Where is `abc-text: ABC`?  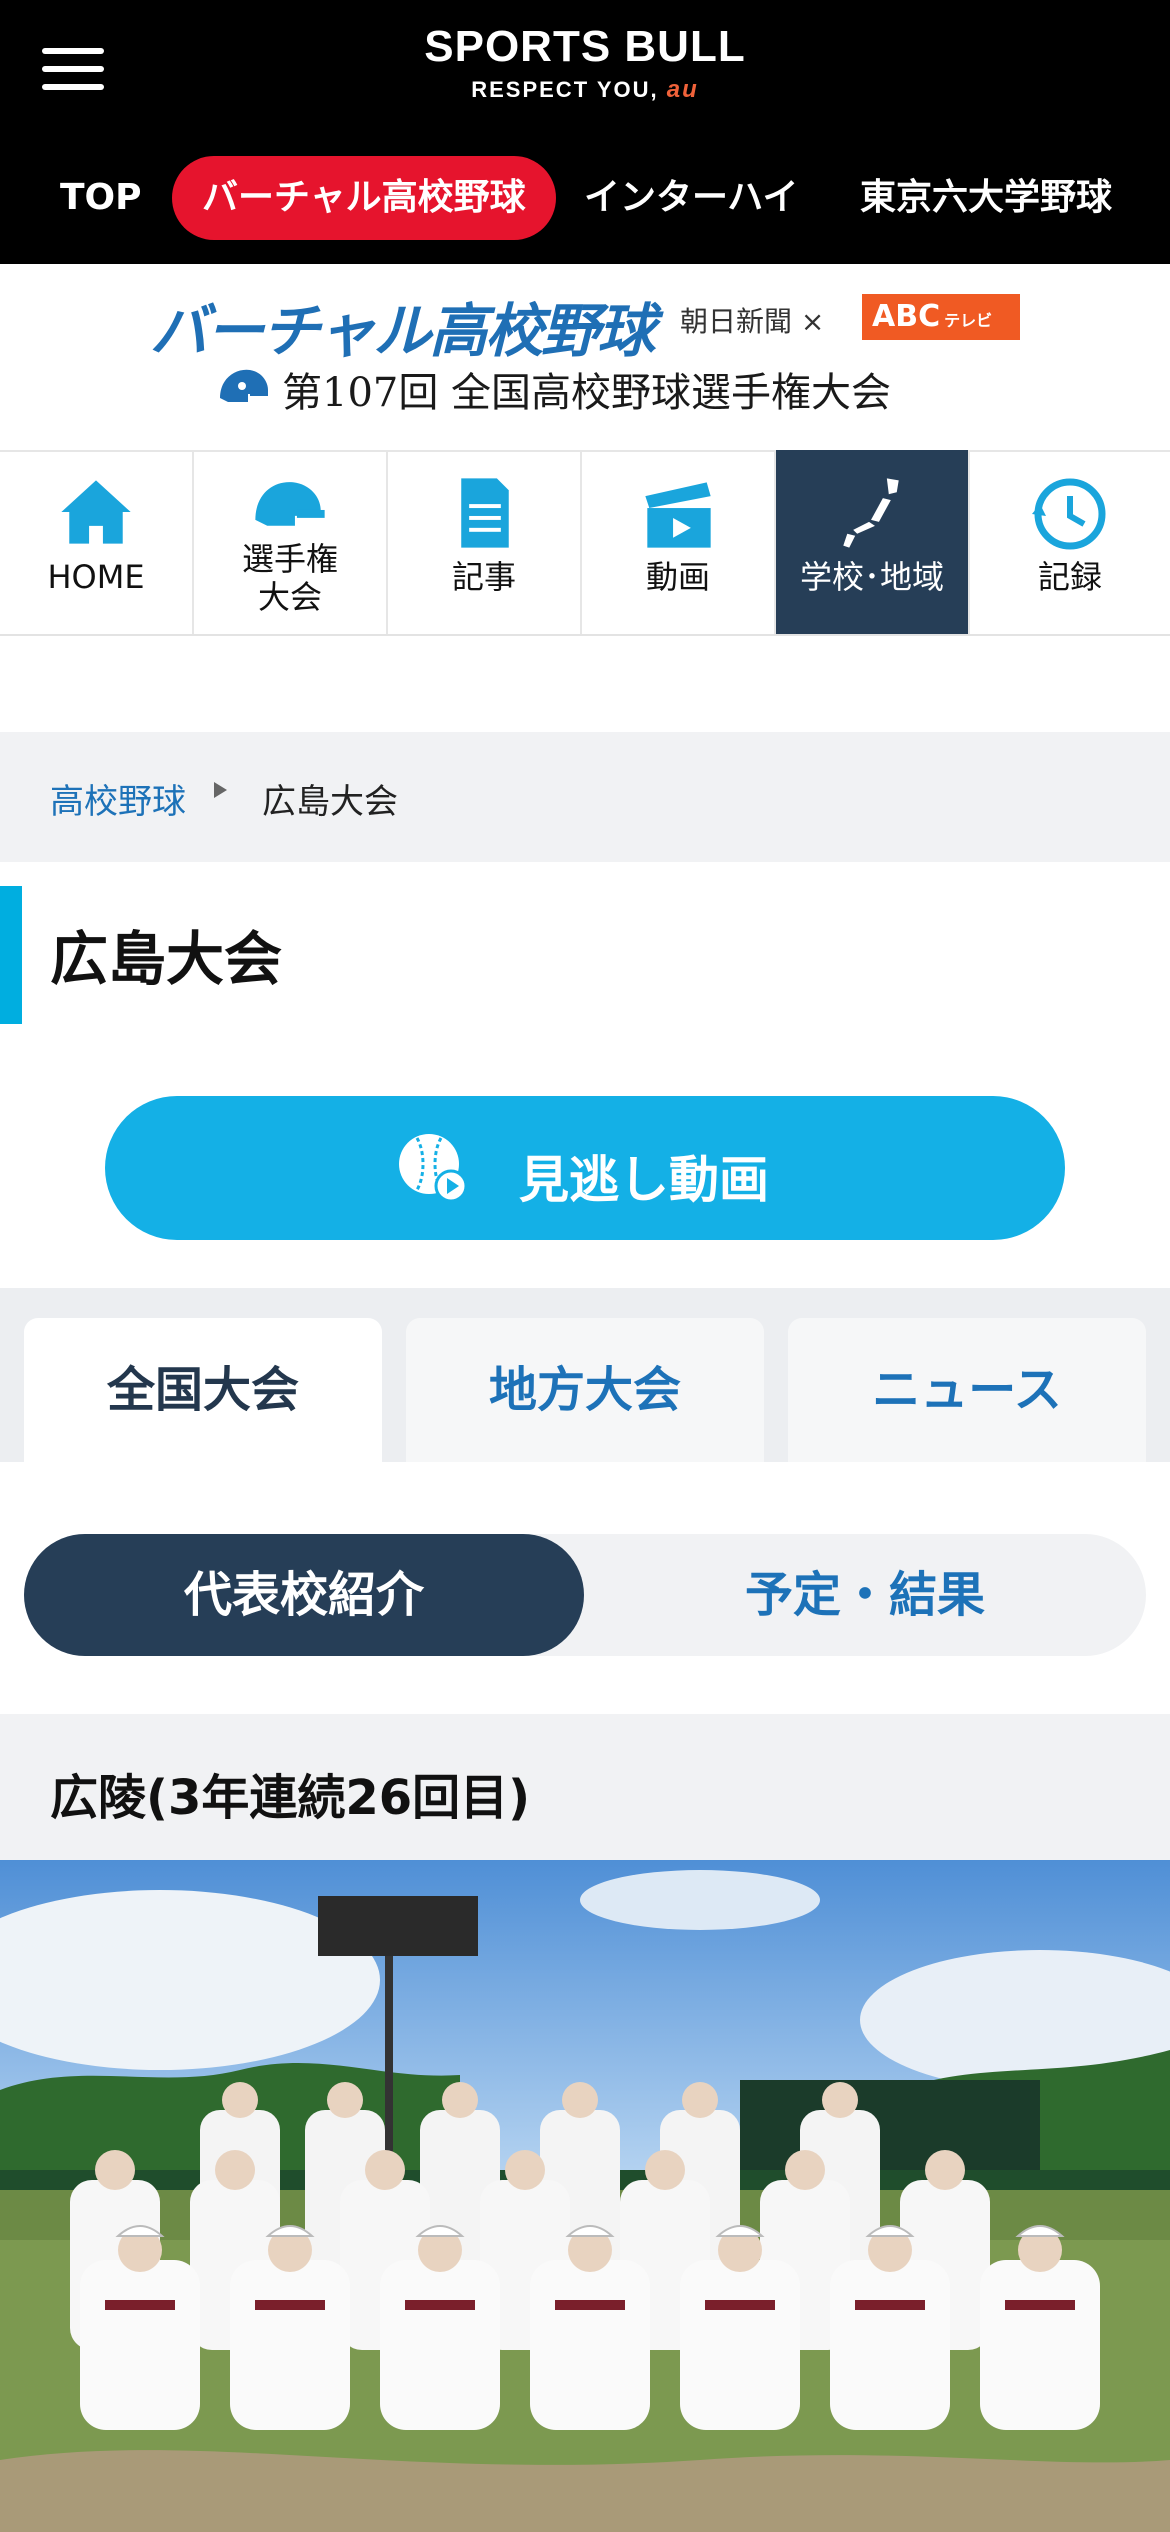
abc-text: ABC is located at coordinates (906, 316).